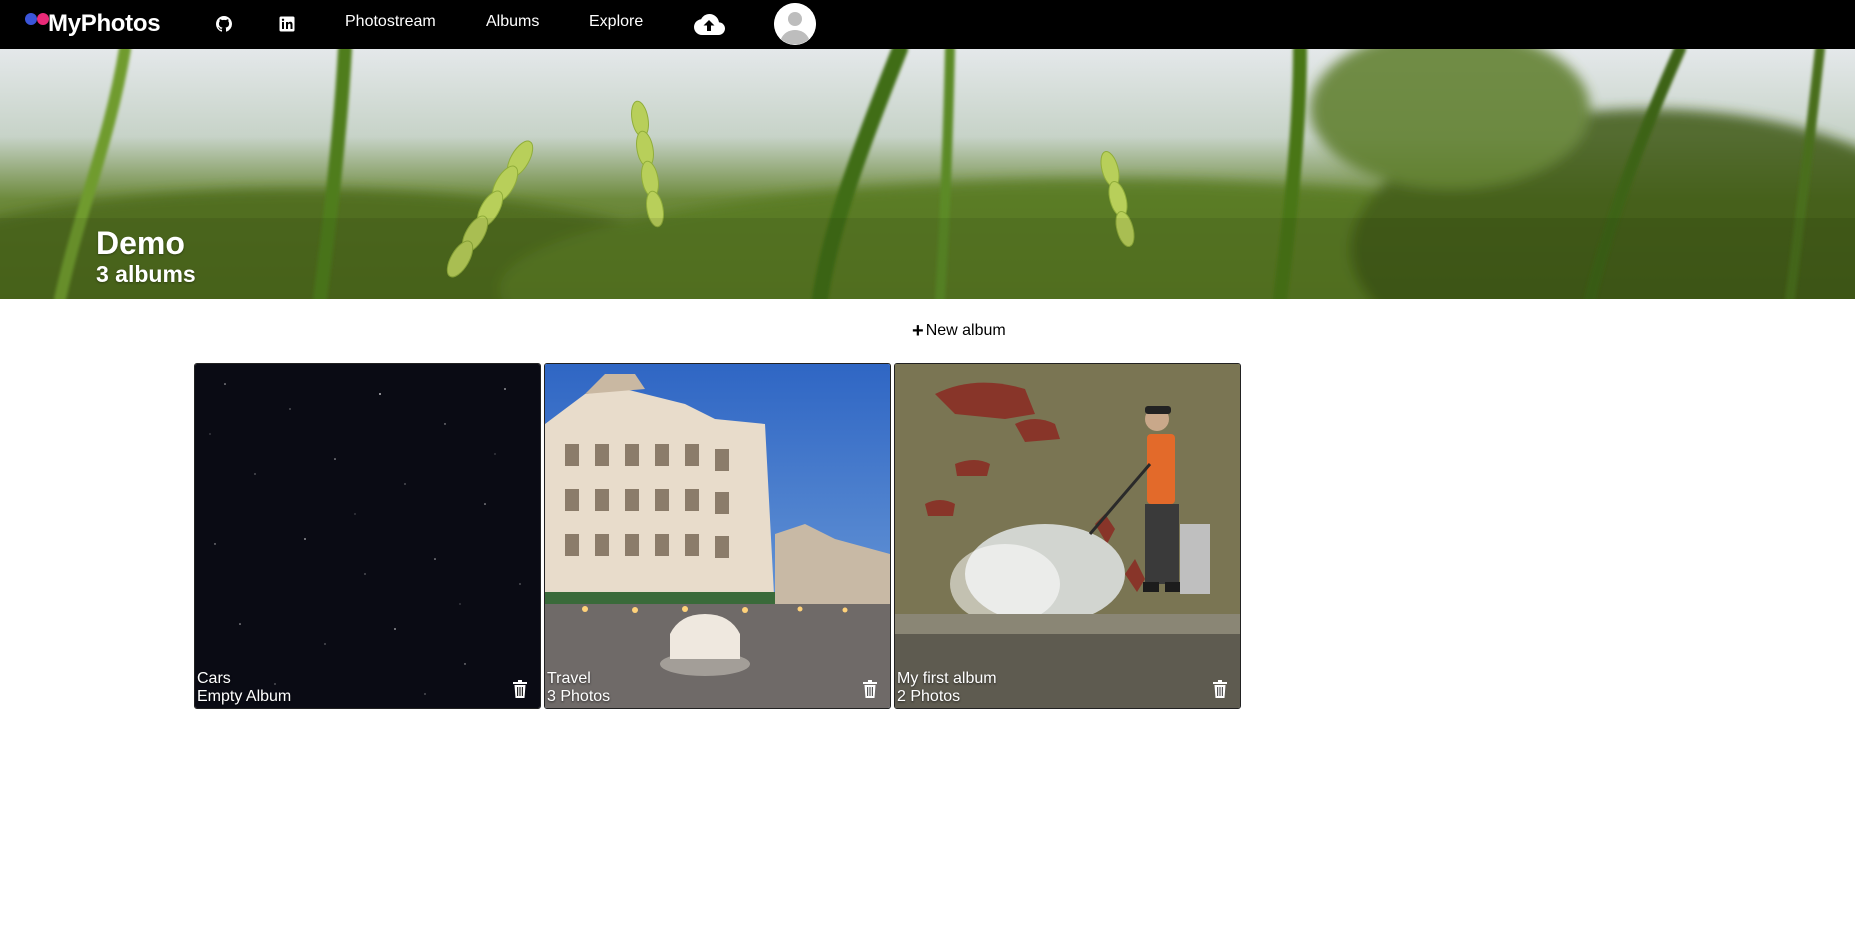 This screenshot has width=1855, height=943. I want to click on album-title: Cars, so click(214, 678).